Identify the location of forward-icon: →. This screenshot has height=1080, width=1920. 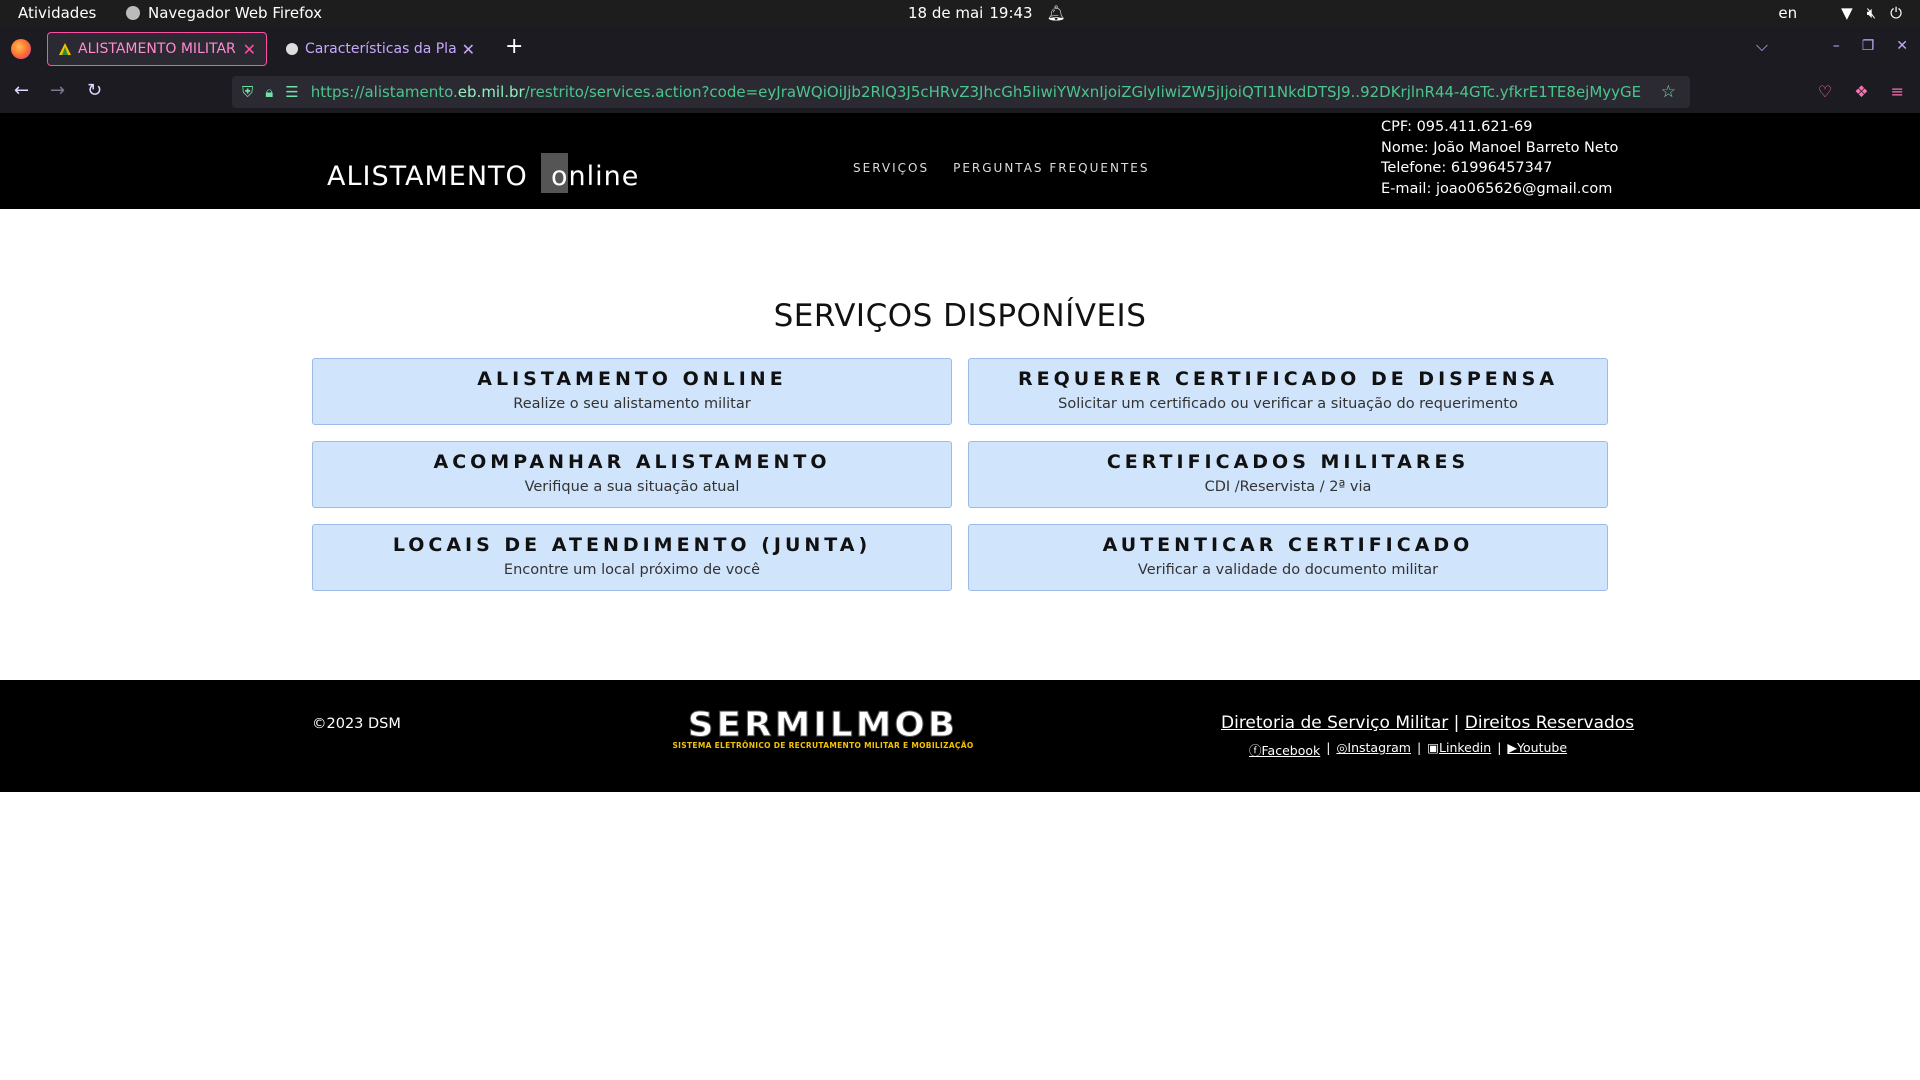
(57, 90).